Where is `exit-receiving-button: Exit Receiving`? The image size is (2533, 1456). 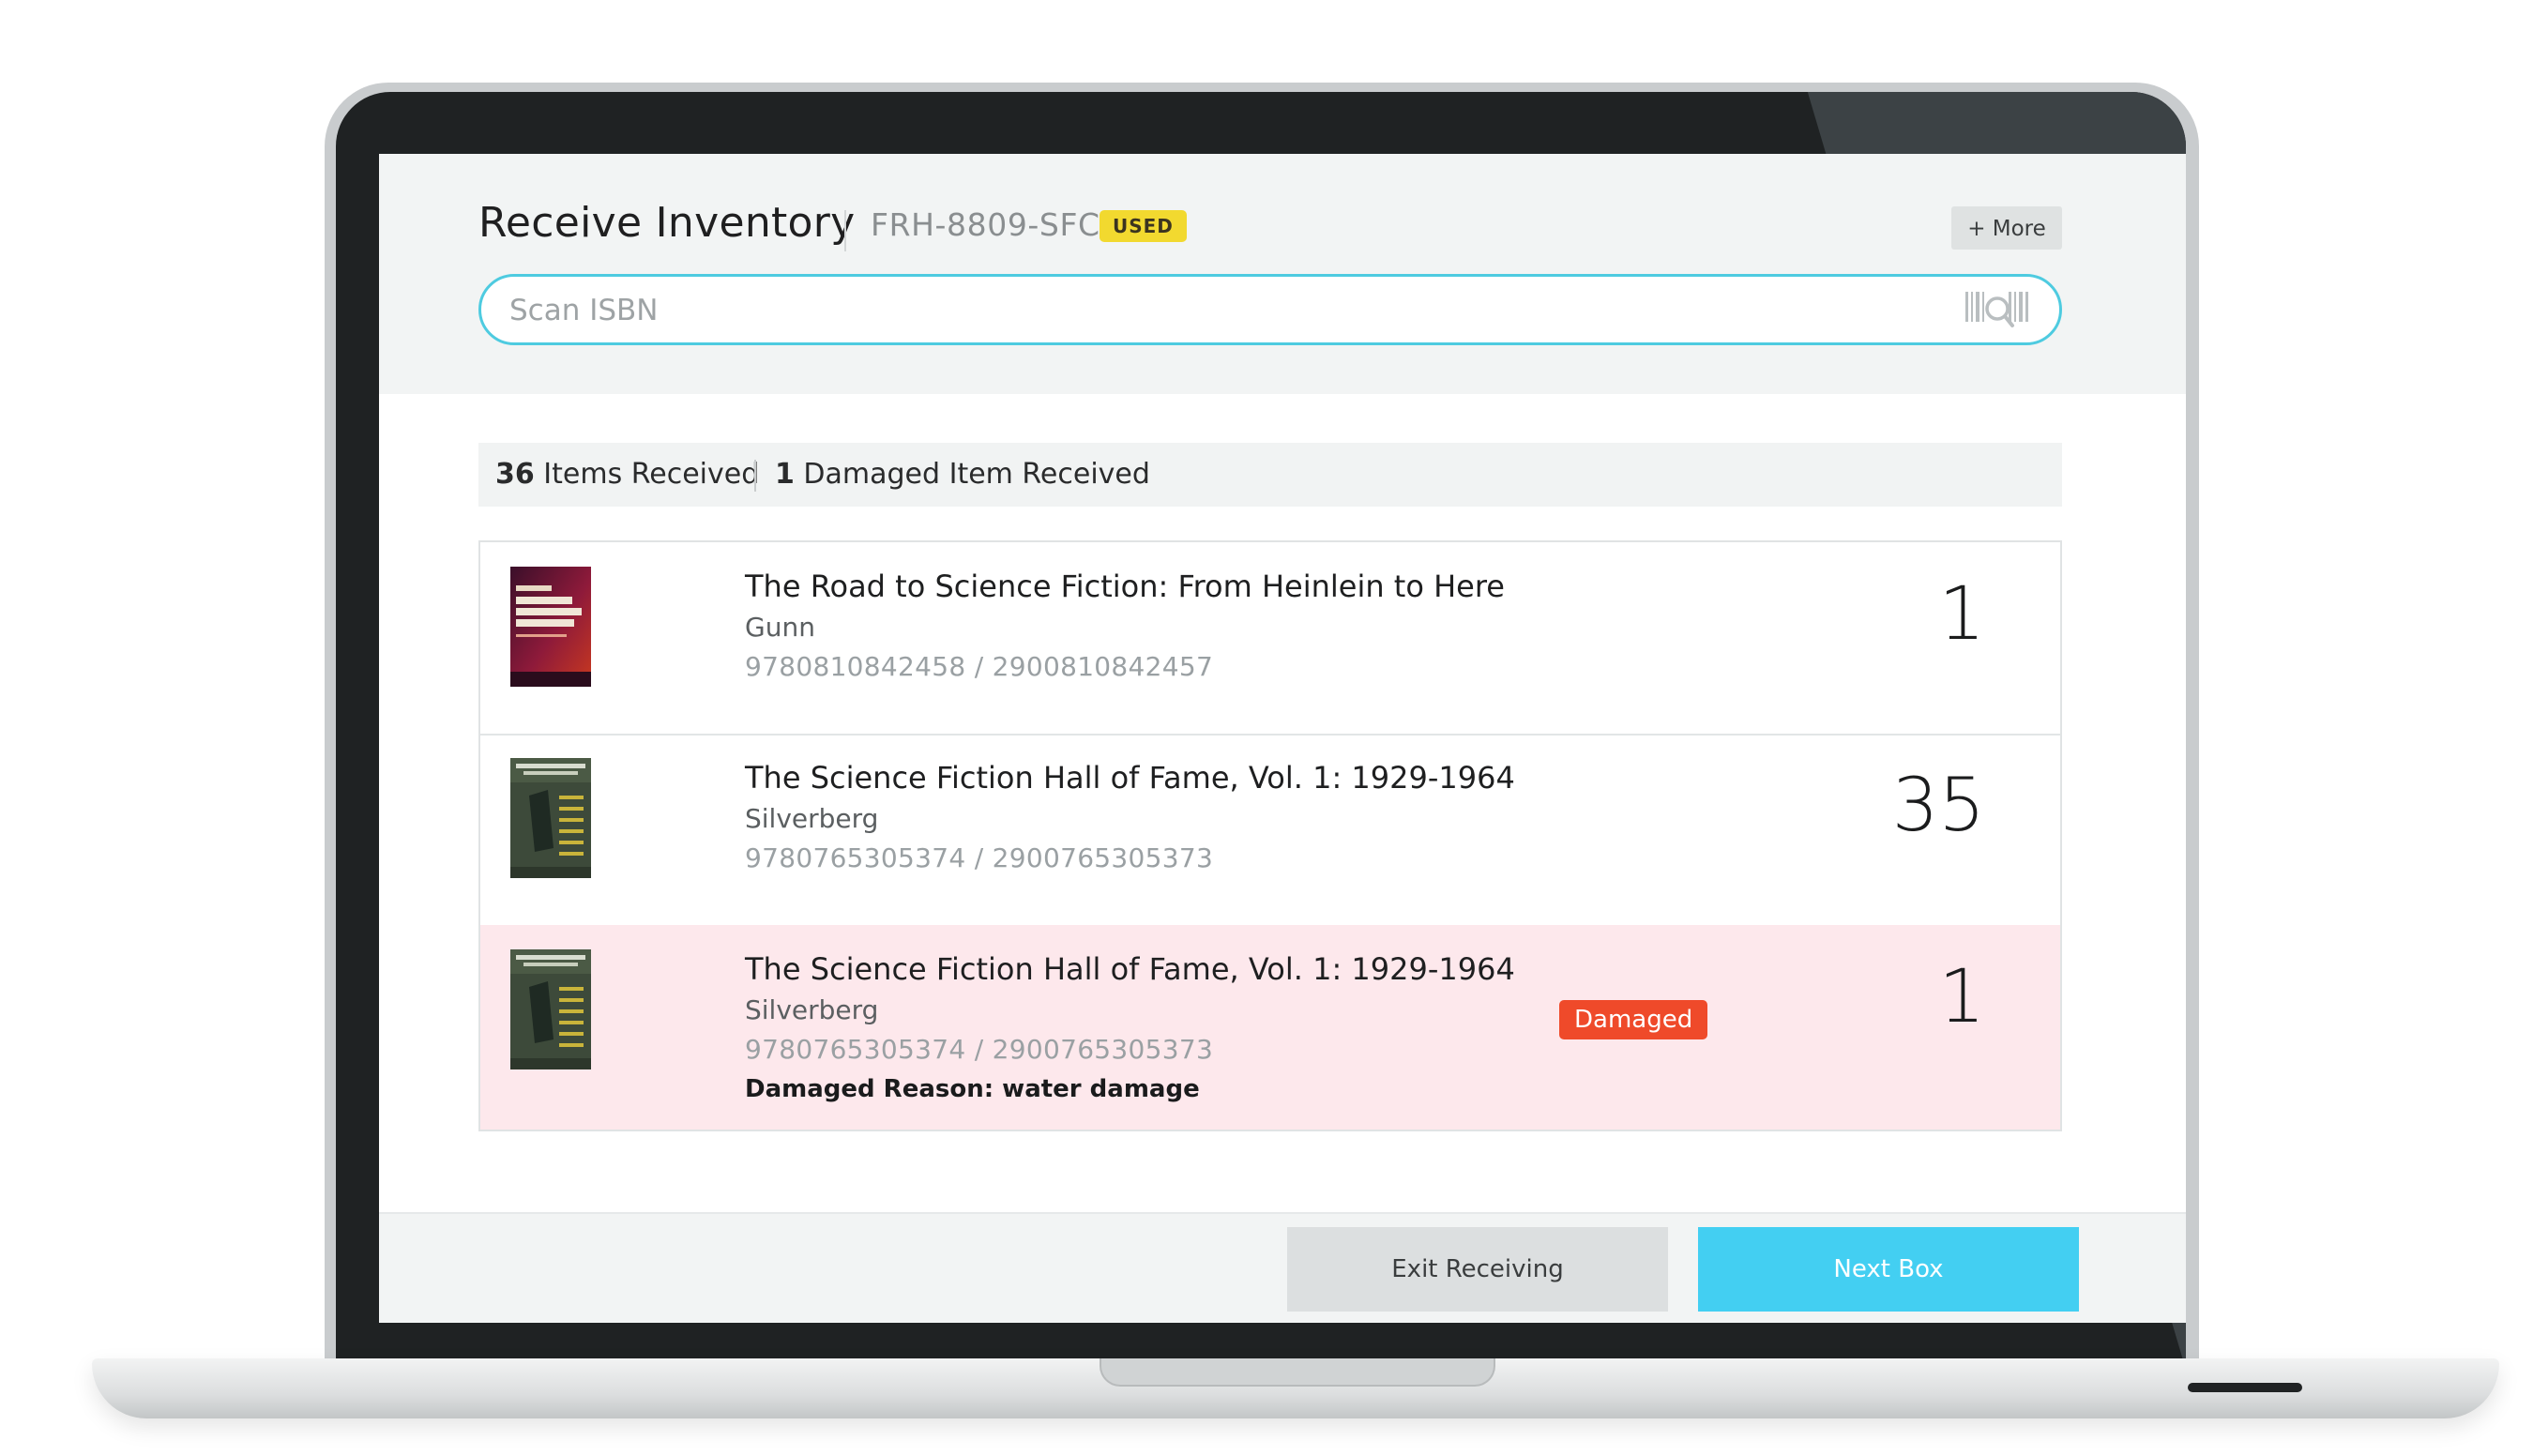
exit-receiving-button: Exit Receiving is located at coordinates (1477, 1269).